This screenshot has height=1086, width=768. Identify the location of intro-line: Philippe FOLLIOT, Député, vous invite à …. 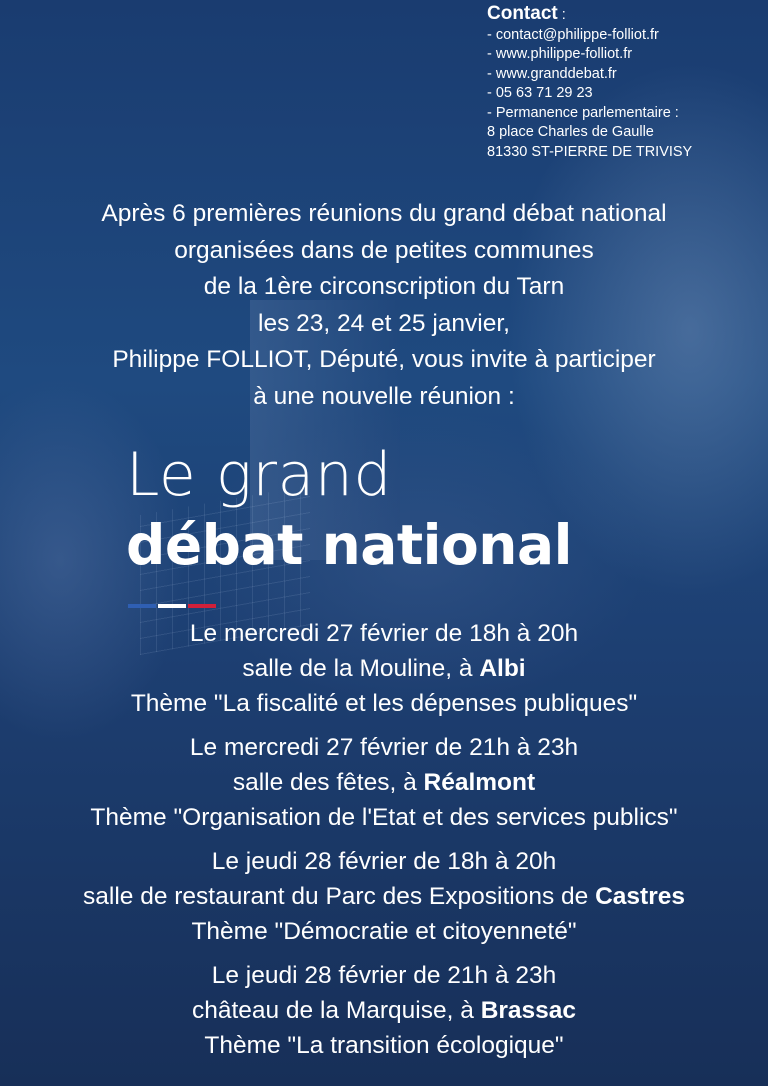
(384, 359).